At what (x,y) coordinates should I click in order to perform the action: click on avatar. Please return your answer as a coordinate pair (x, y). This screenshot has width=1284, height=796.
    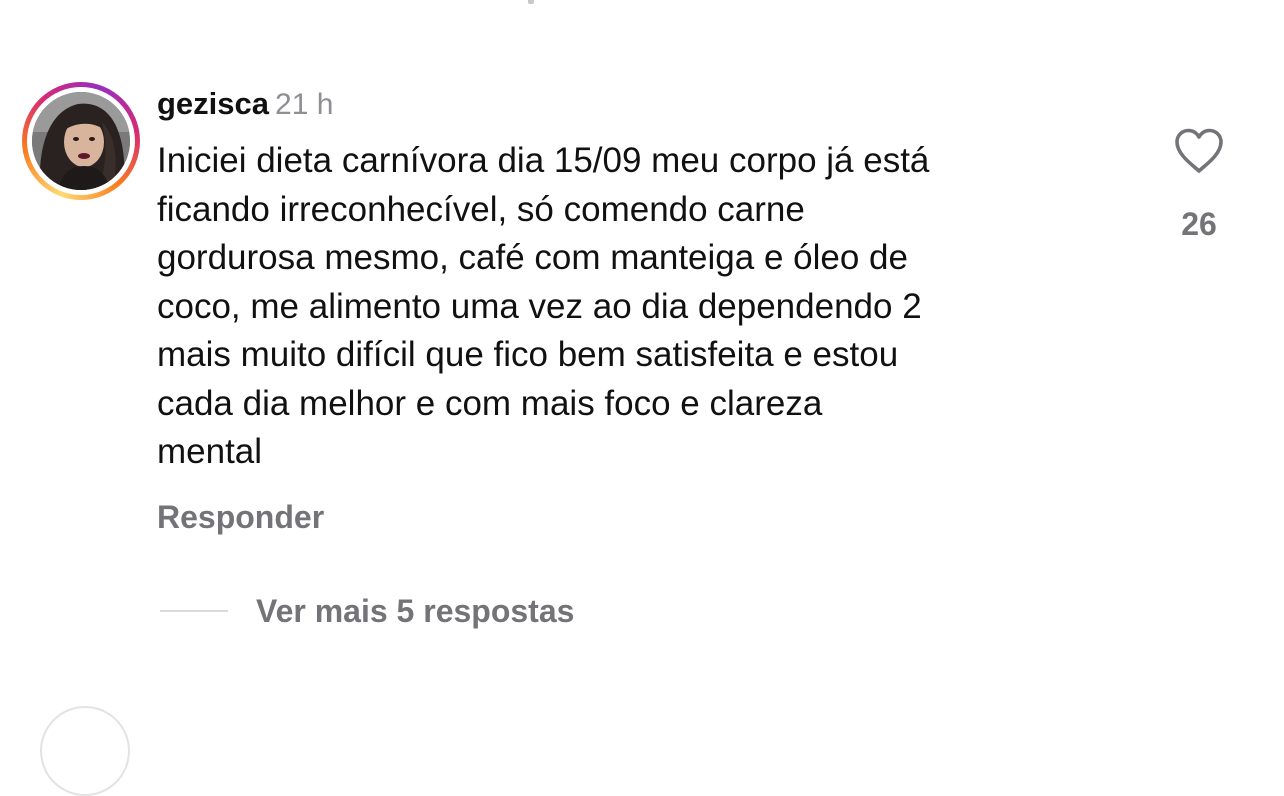
    Looking at the image, I should click on (81, 141).